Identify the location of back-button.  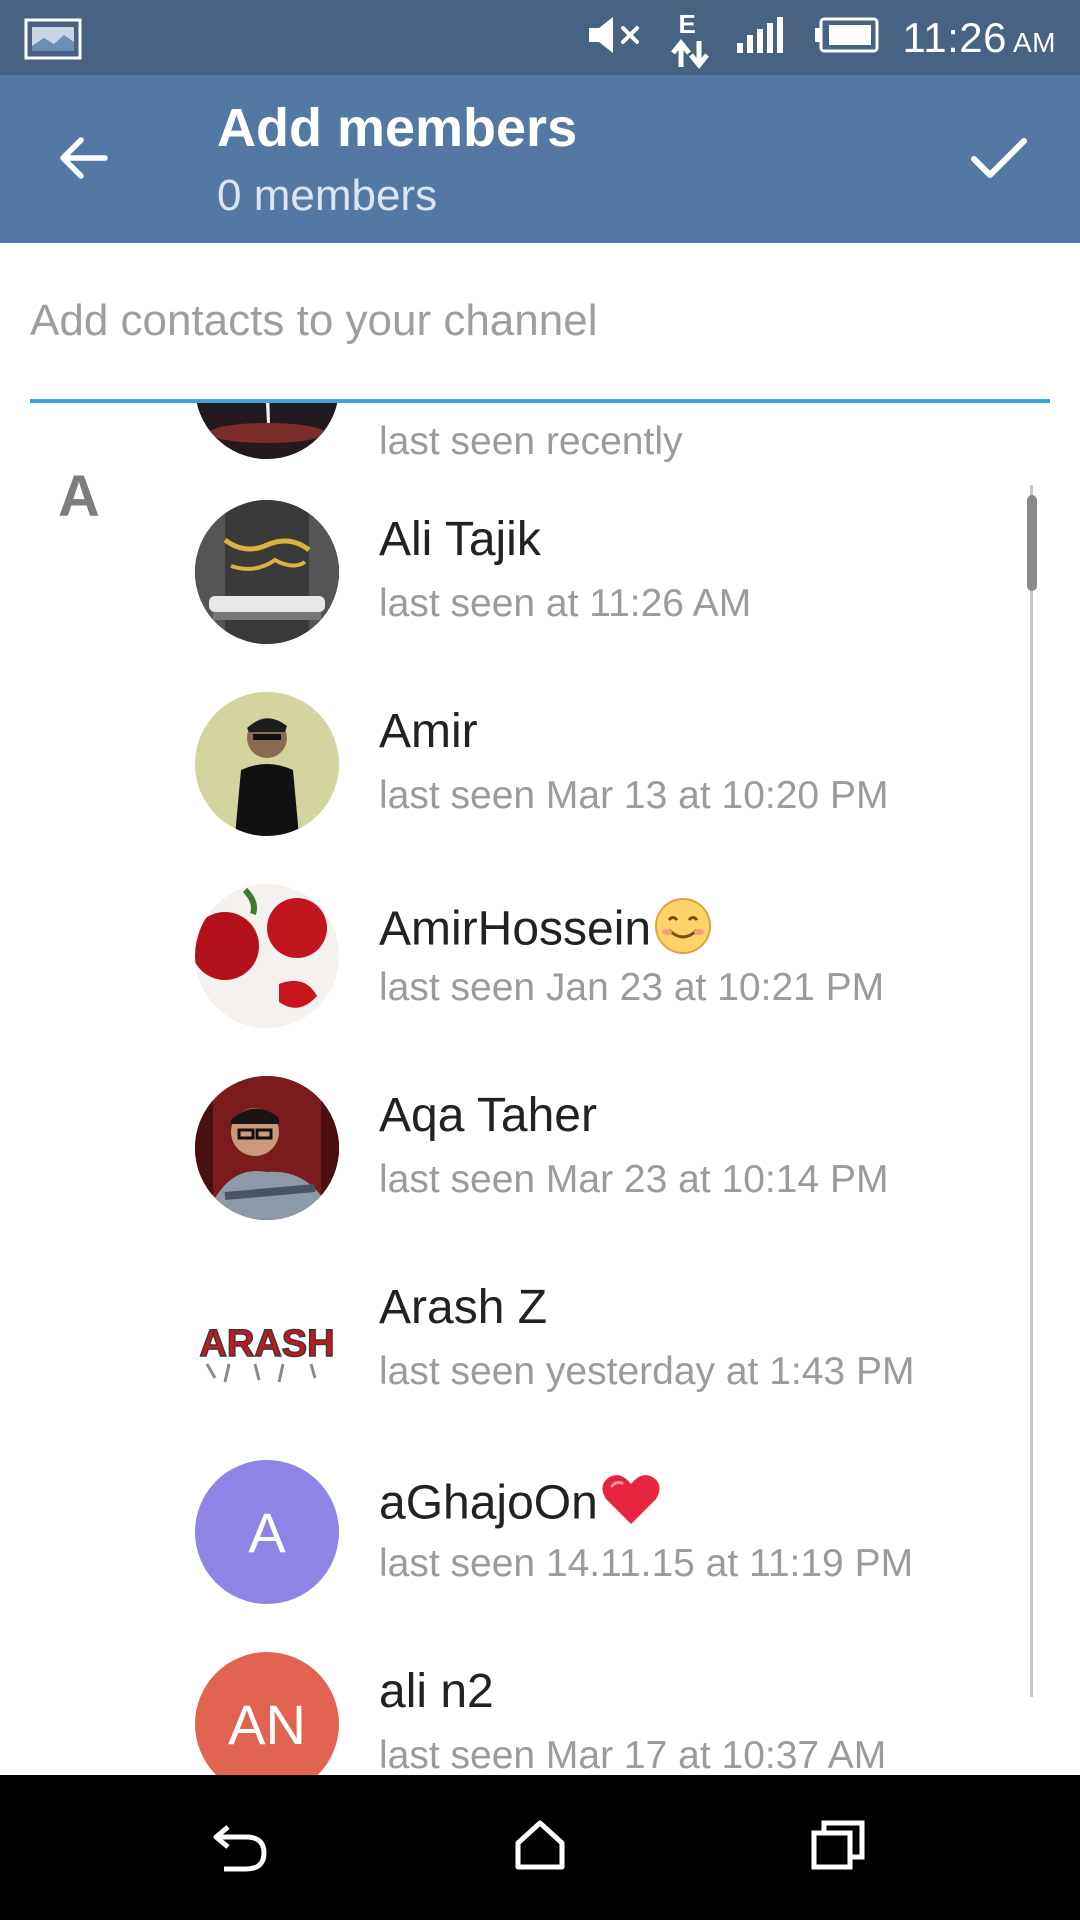
(83, 160).